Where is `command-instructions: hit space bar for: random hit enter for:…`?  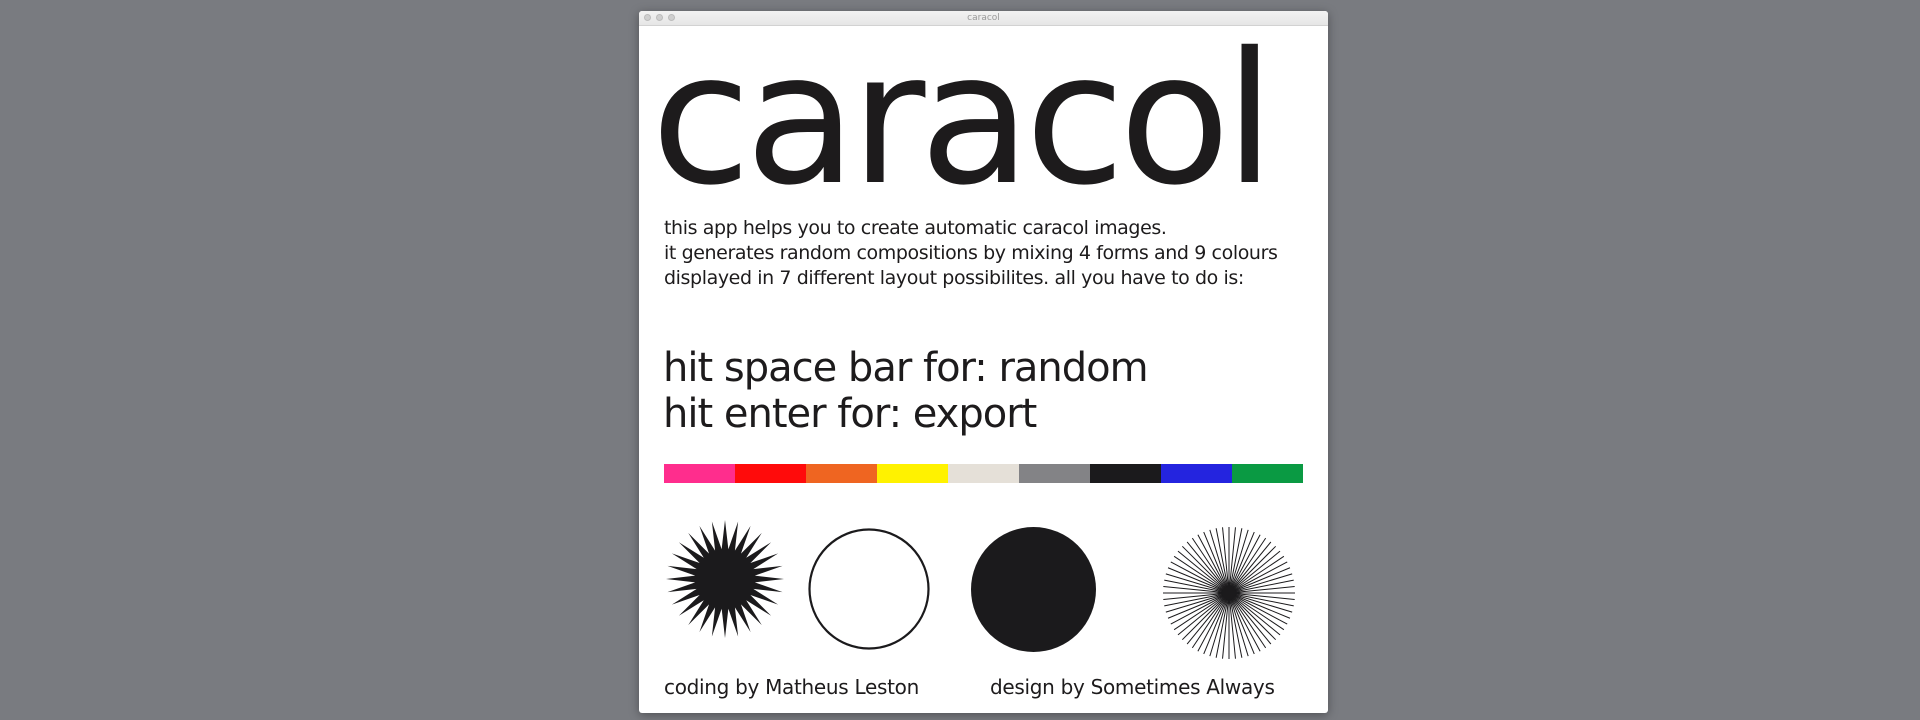
command-instructions: hit space bar for: random hit enter for:… is located at coordinates (906, 391).